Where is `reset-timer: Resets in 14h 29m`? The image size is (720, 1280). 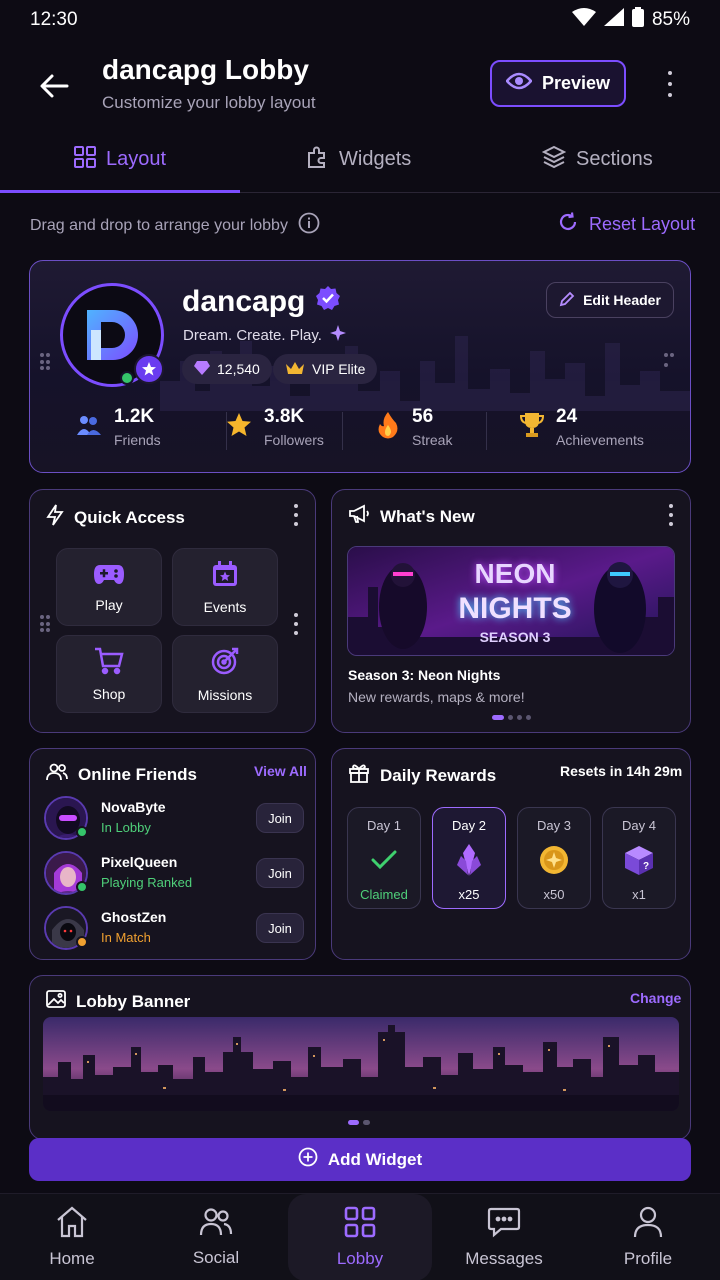 reset-timer: Resets in 14h 29m is located at coordinates (621, 771).